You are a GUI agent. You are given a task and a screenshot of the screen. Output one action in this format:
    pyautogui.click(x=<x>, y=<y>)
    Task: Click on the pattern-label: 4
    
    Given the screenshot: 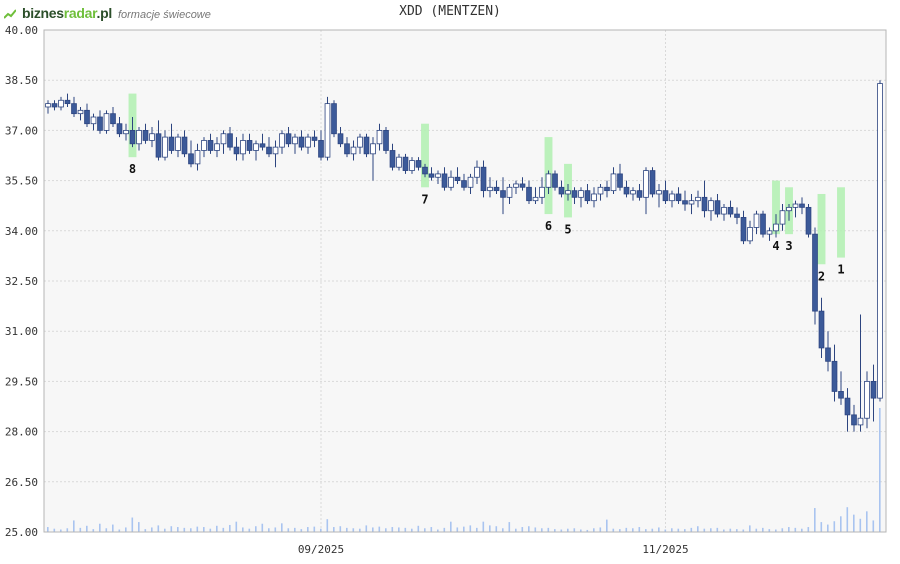 What is the action you would take?
    pyautogui.click(x=775, y=246)
    